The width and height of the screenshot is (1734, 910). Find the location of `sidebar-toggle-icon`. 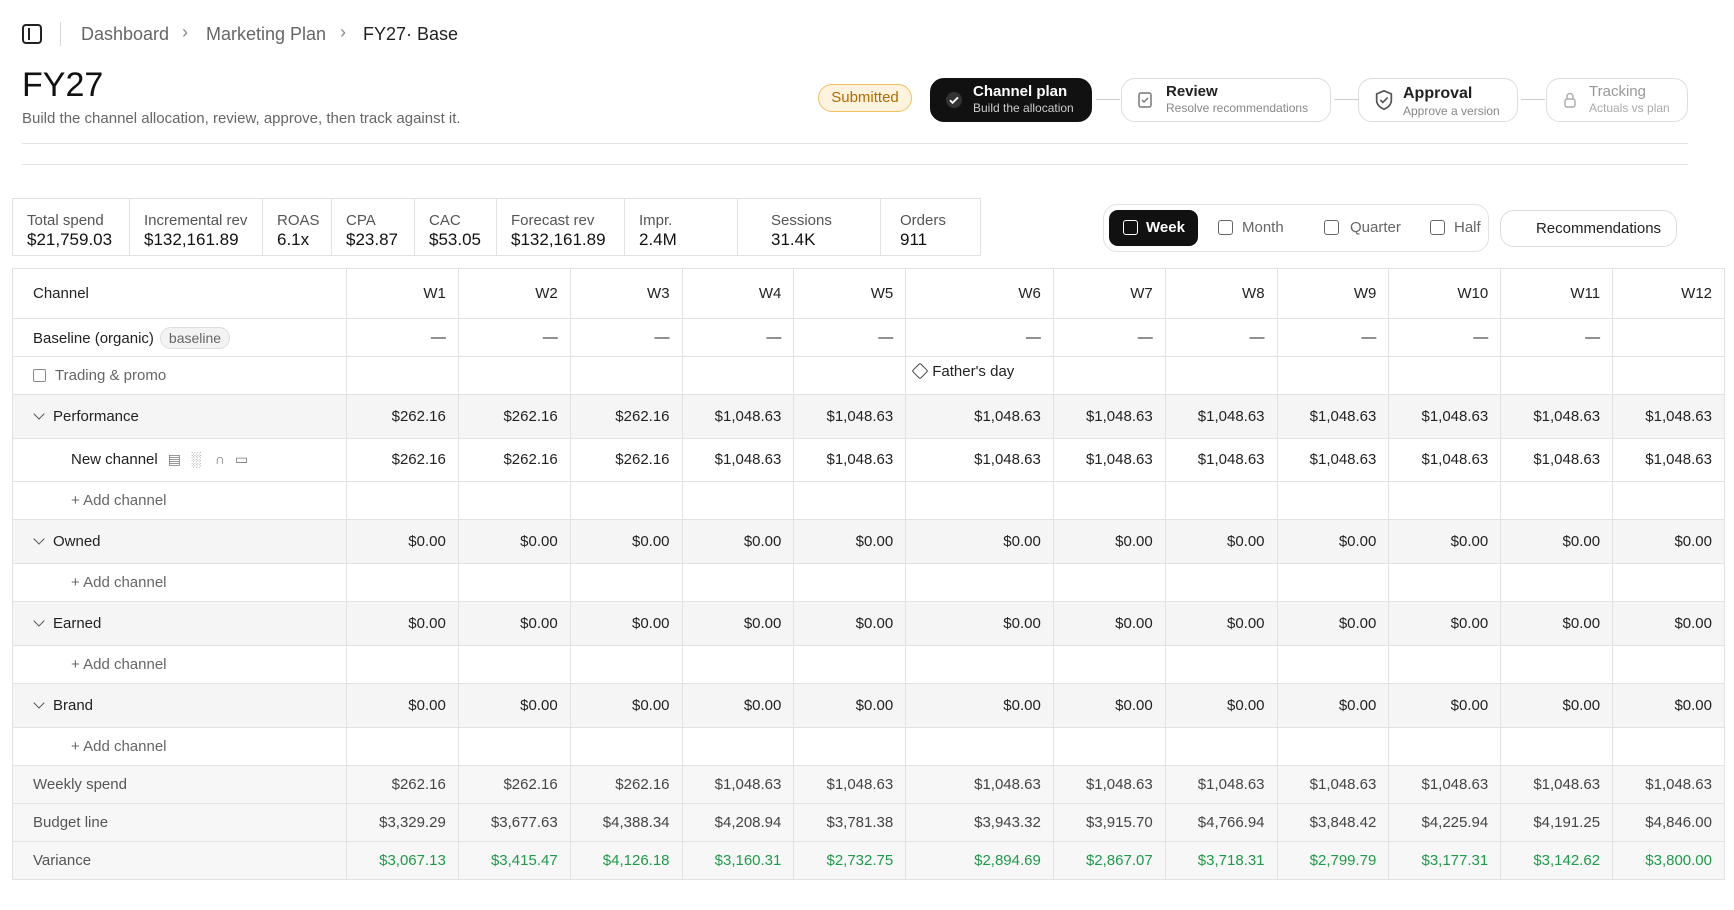

sidebar-toggle-icon is located at coordinates (32, 34).